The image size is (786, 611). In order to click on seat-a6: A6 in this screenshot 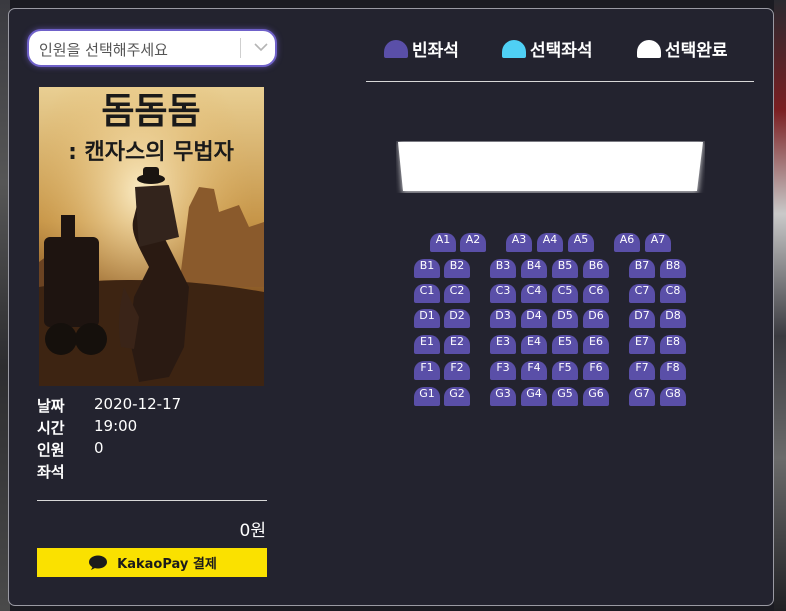, I will do `click(627, 242)`.